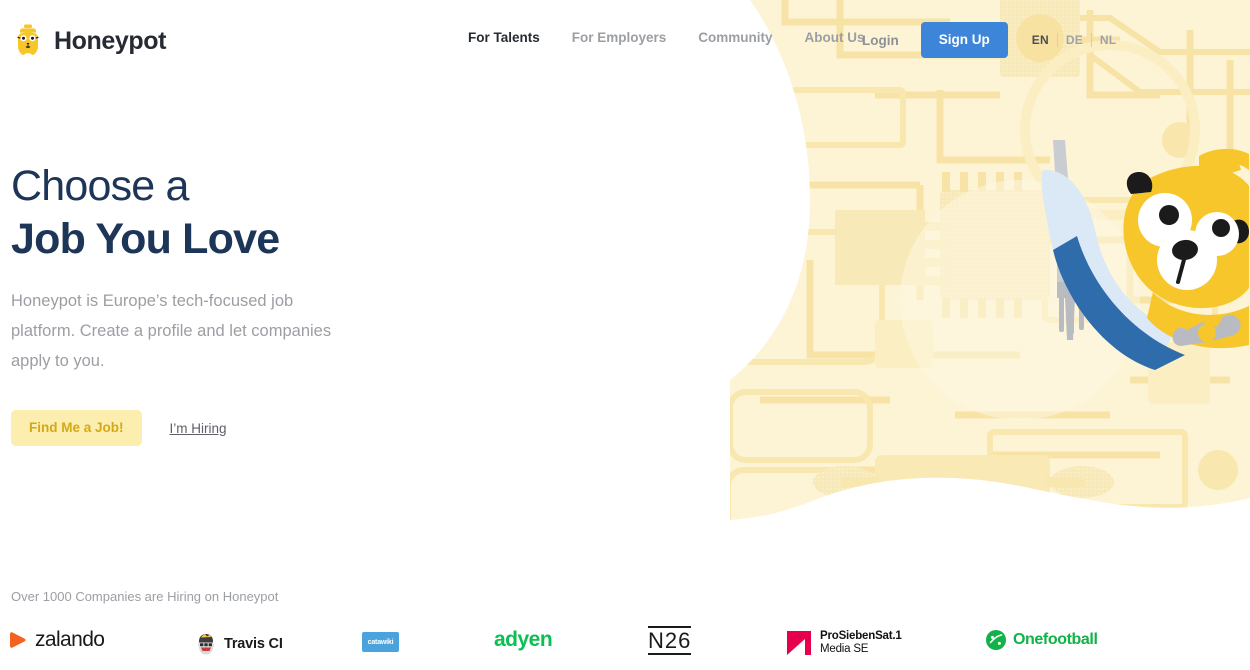 This screenshot has width=1250, height=670. Describe the element at coordinates (28, 39) in the screenshot. I see `honeypot-bear-icon` at that location.